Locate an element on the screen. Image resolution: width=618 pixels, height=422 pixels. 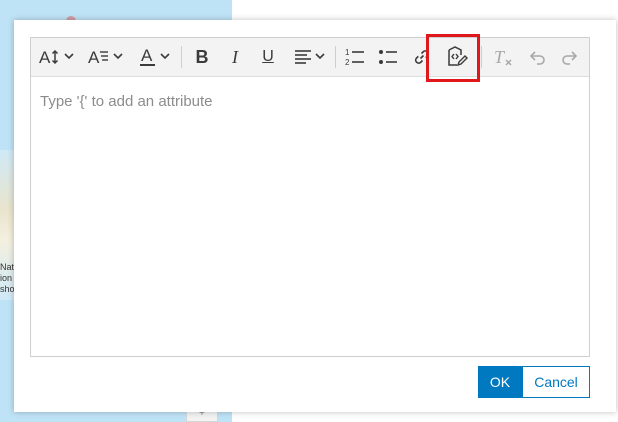
bold-button: B is located at coordinates (202, 57).